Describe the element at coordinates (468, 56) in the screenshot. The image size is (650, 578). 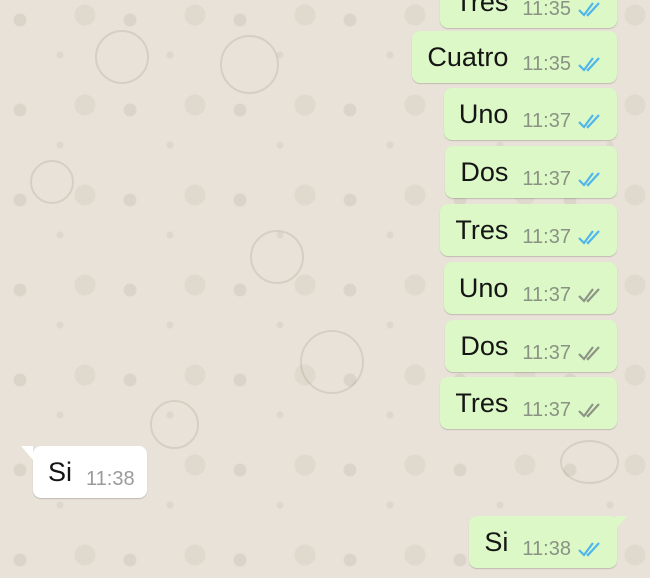
I see `message-text: Cuatro` at that location.